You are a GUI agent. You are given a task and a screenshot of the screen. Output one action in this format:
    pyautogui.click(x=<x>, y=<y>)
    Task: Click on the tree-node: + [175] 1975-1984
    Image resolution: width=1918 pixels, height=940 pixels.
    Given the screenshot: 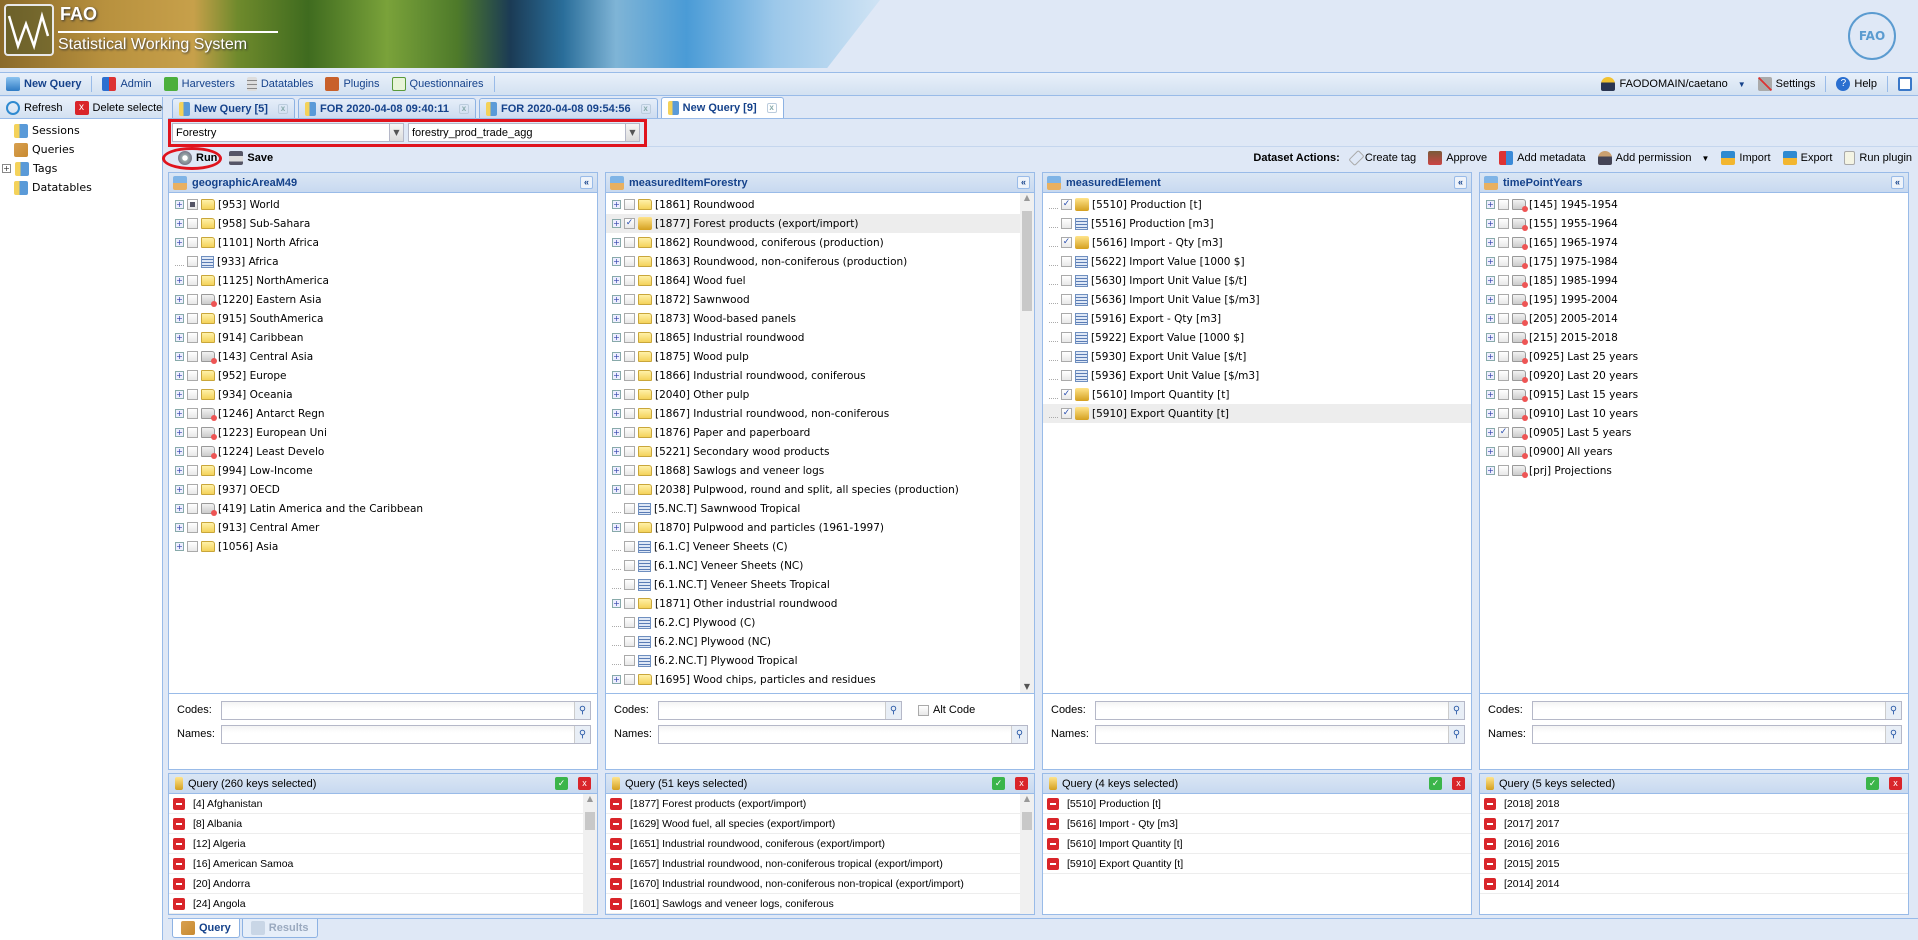 What is the action you would take?
    pyautogui.click(x=1694, y=261)
    